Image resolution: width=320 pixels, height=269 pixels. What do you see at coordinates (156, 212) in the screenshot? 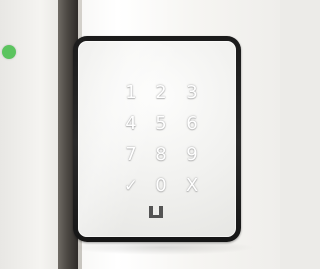
I see `brand-logo-icon` at bounding box center [156, 212].